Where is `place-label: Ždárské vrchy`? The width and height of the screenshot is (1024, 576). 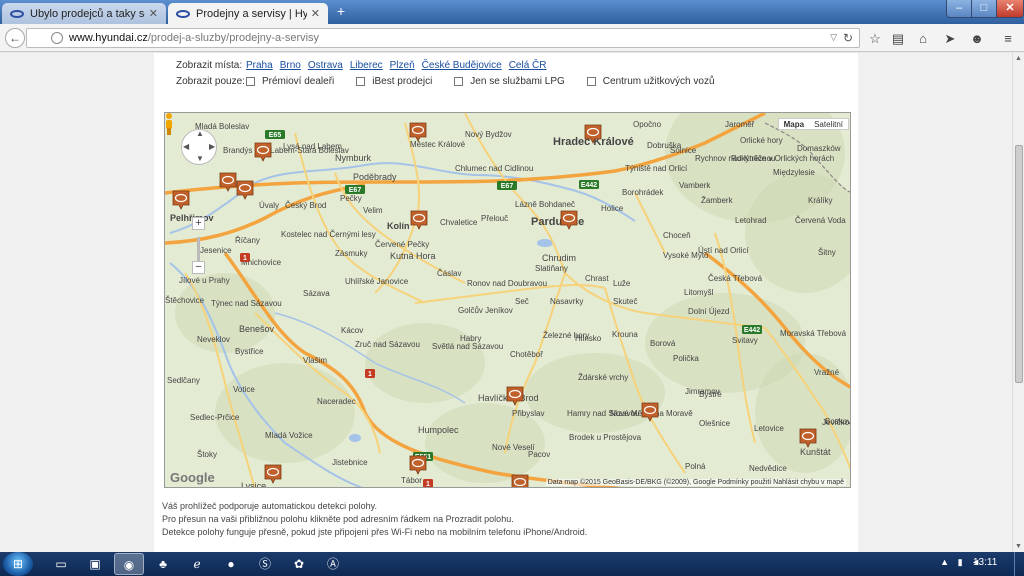 place-label: Ždárské vrchy is located at coordinates (603, 377).